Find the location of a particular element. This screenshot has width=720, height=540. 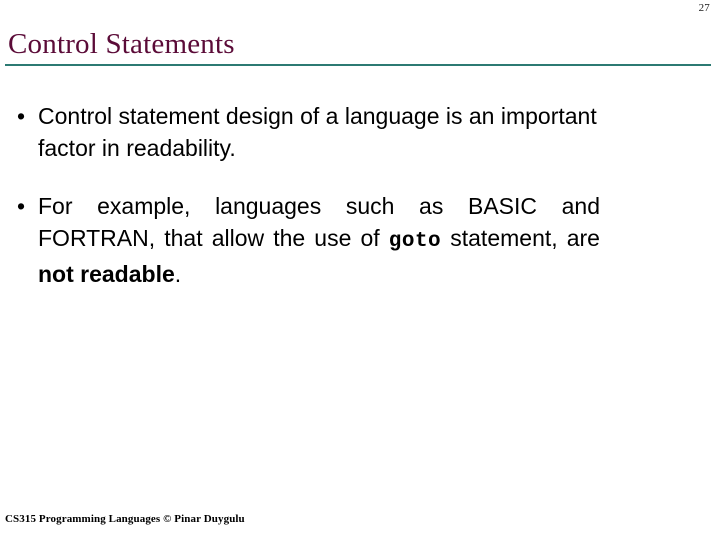

list-item-text-part-2: statement, are is located at coordinates (520, 238).